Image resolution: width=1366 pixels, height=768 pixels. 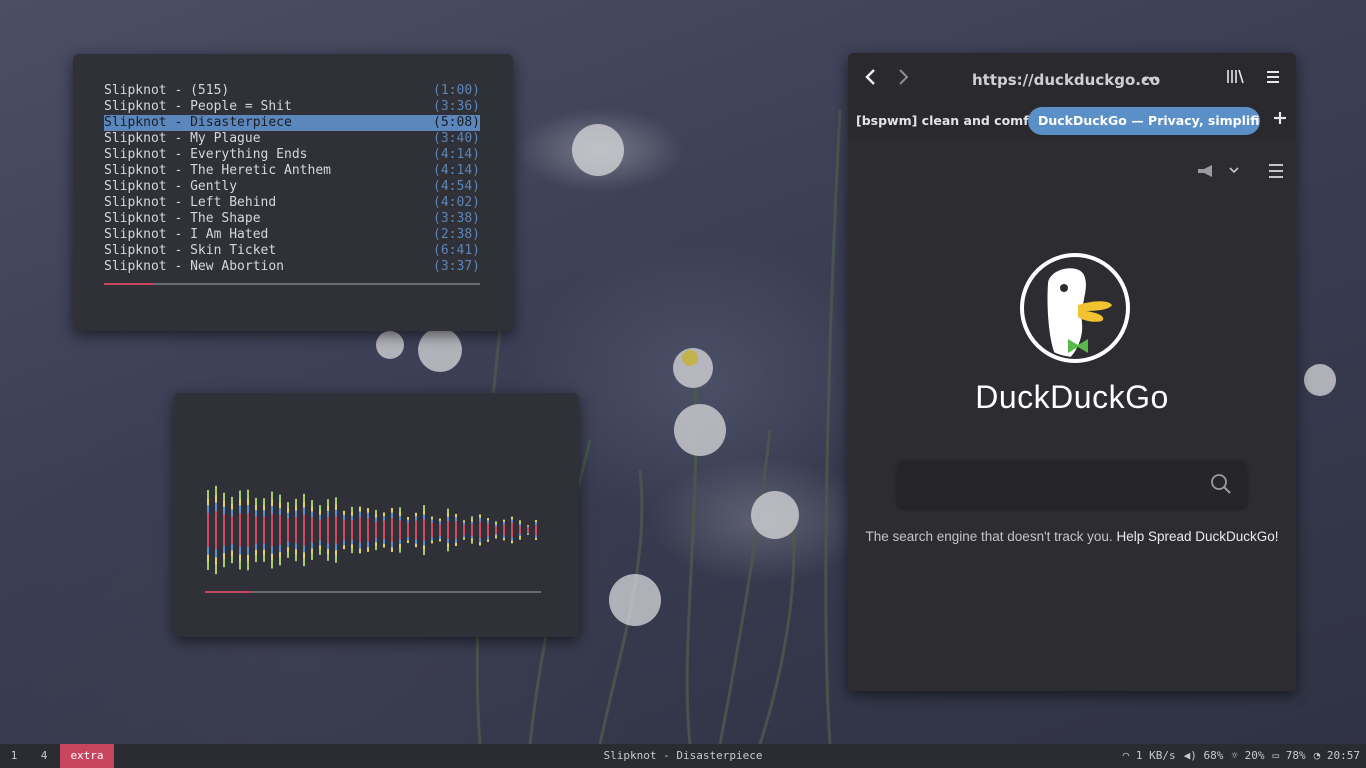 What do you see at coordinates (1126, 755) in the screenshot?
I see `wifi-icon: ◠` at bounding box center [1126, 755].